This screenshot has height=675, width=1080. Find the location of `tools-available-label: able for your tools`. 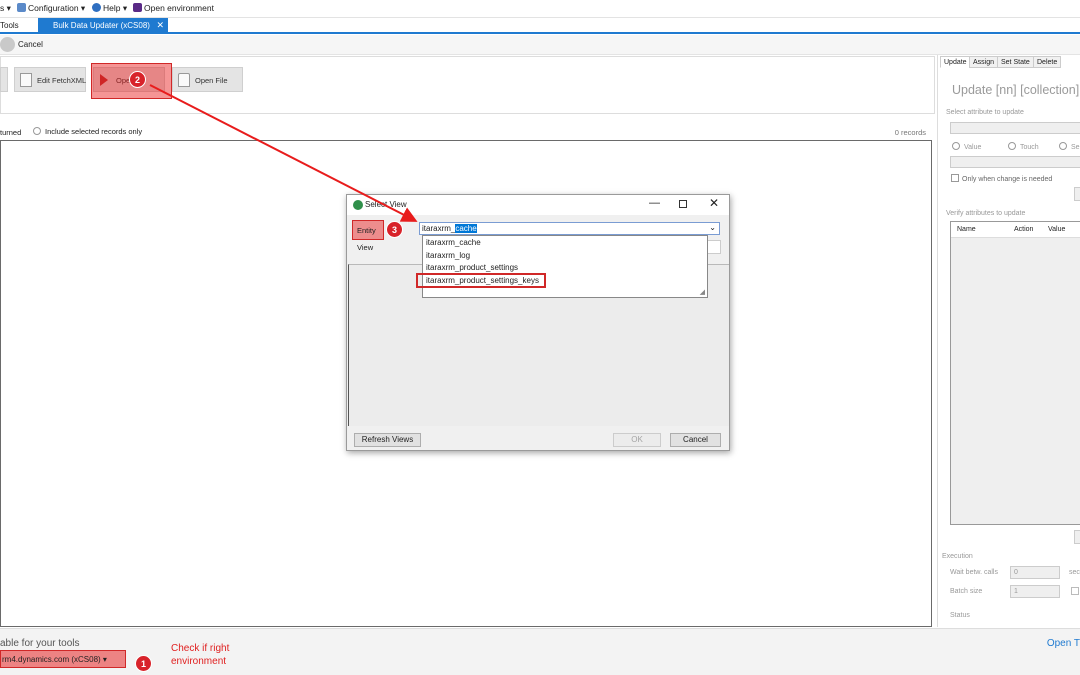

tools-available-label: able for your tools is located at coordinates (40, 643).